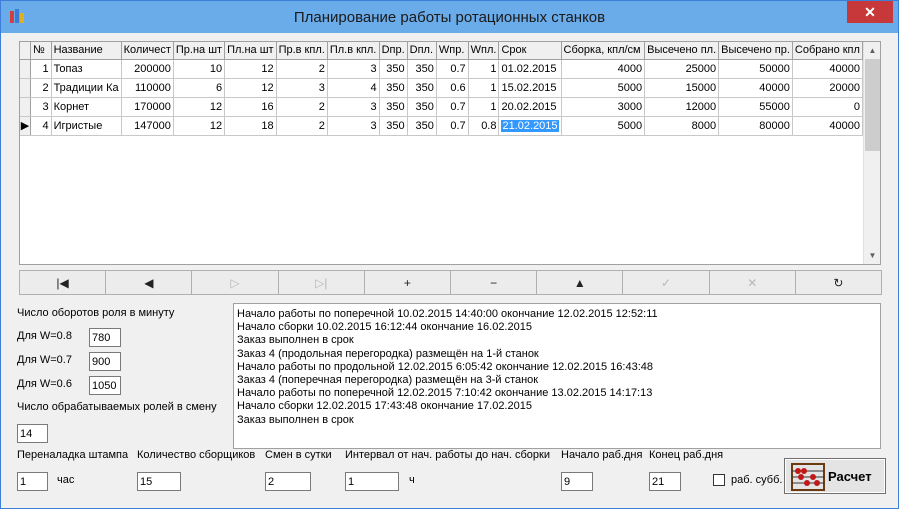 The height and width of the screenshot is (509, 899). What do you see at coordinates (147, 69) in the screenshot?
I see `table-cell: 200000` at bounding box center [147, 69].